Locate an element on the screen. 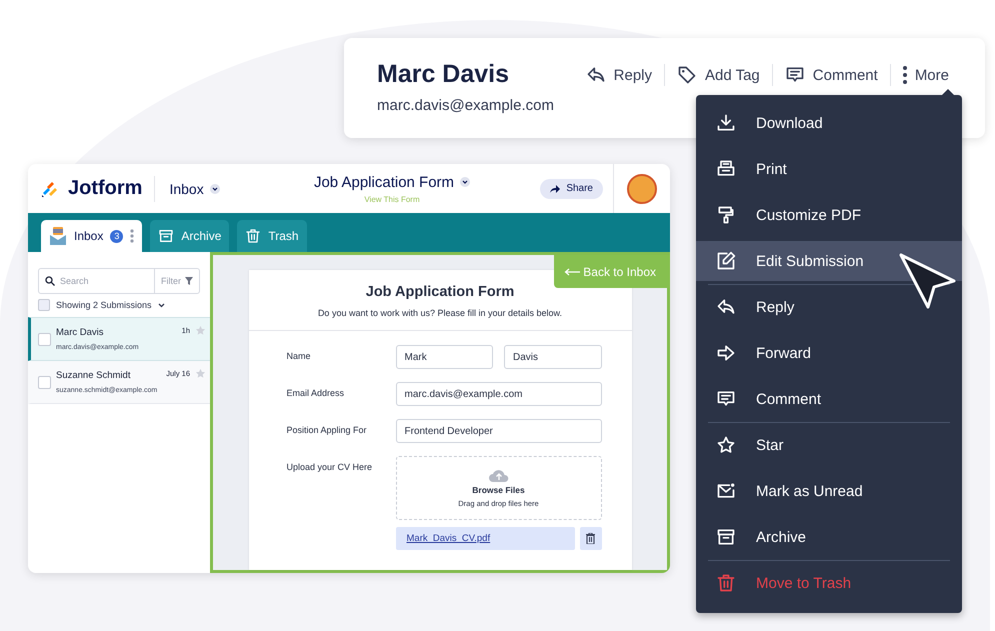 Image resolution: width=995 pixels, height=631 pixels. reply-button: Reply is located at coordinates (619, 75).